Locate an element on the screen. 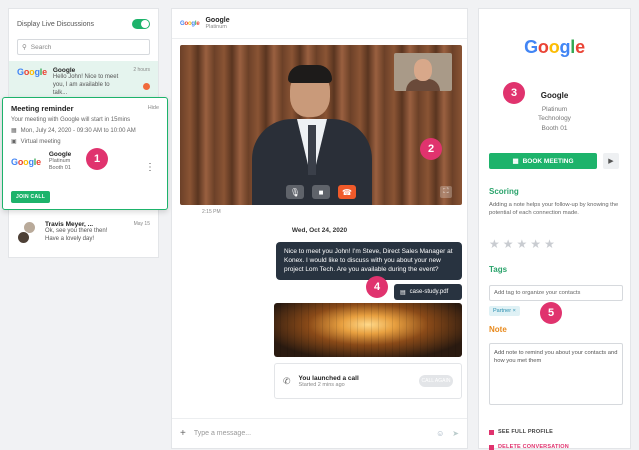 The width and height of the screenshot is (639, 450). see-full-profile-link: SEE FULL PROFILE is located at coordinates (521, 432).